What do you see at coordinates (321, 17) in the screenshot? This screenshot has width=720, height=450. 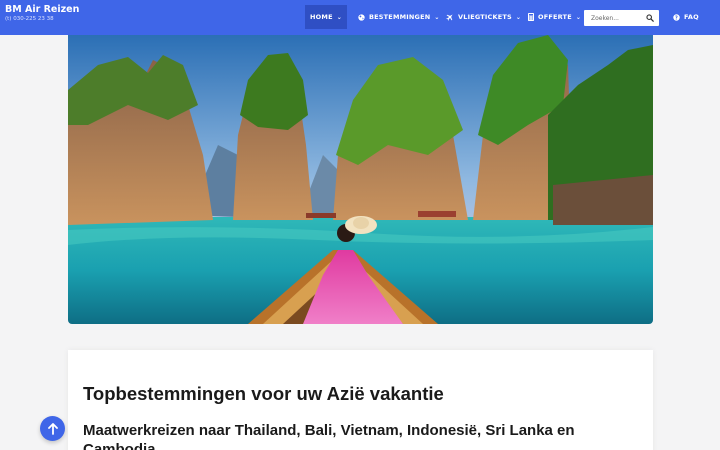 I see `nav-home-label: HOME` at bounding box center [321, 17].